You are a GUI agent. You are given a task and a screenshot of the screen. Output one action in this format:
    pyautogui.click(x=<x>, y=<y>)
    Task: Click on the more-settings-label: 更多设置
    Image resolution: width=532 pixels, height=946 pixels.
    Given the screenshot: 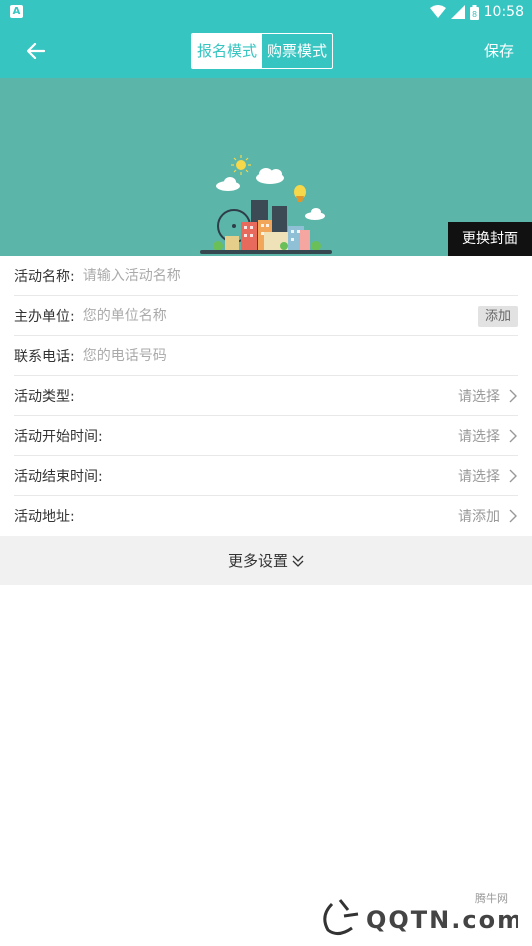 What is the action you would take?
    pyautogui.click(x=257, y=561)
    